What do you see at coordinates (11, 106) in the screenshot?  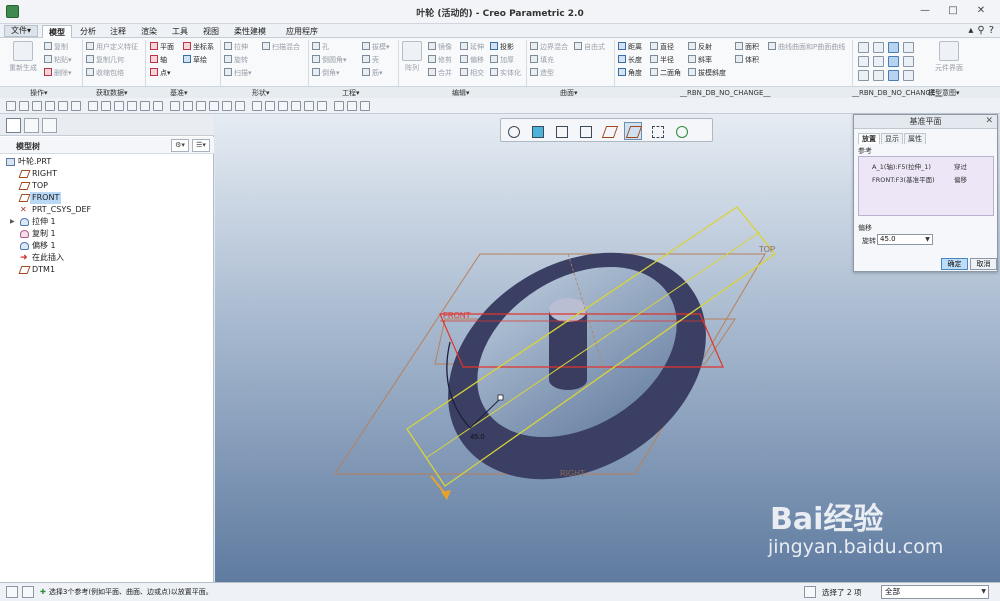 I see `new-icon` at bounding box center [11, 106].